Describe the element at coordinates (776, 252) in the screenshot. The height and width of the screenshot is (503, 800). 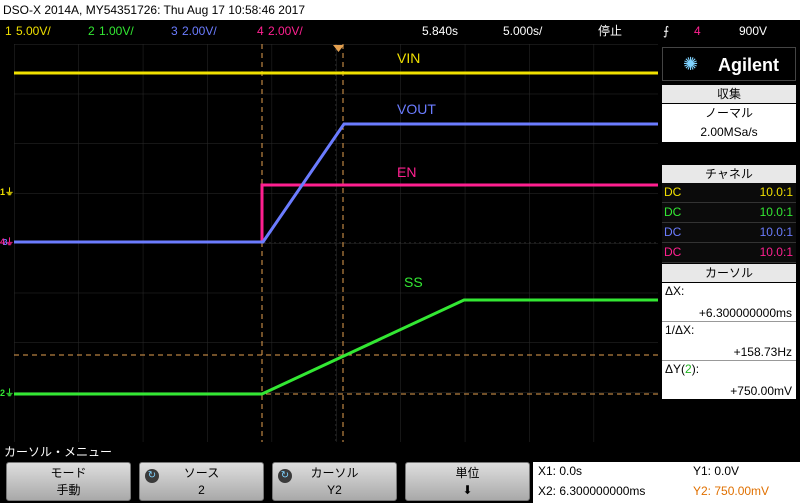
I see `ch4-probe: 10.0:1` at that location.